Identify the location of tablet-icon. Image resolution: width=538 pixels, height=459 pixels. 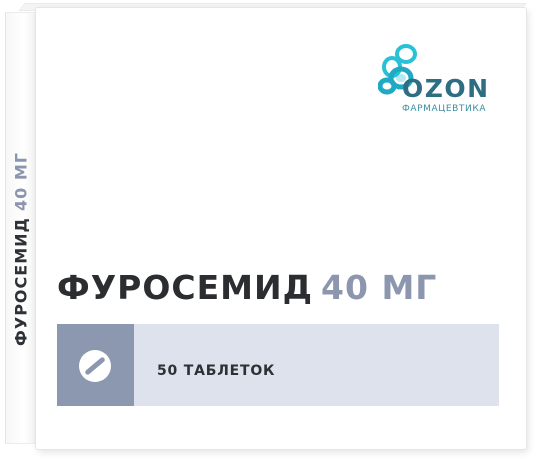
(95, 366).